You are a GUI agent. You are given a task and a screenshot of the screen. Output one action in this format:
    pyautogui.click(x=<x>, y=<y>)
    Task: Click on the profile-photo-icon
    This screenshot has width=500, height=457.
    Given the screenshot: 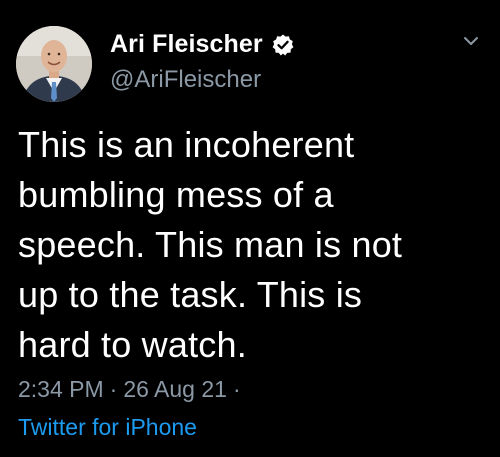 What is the action you would take?
    pyautogui.click(x=54, y=64)
    